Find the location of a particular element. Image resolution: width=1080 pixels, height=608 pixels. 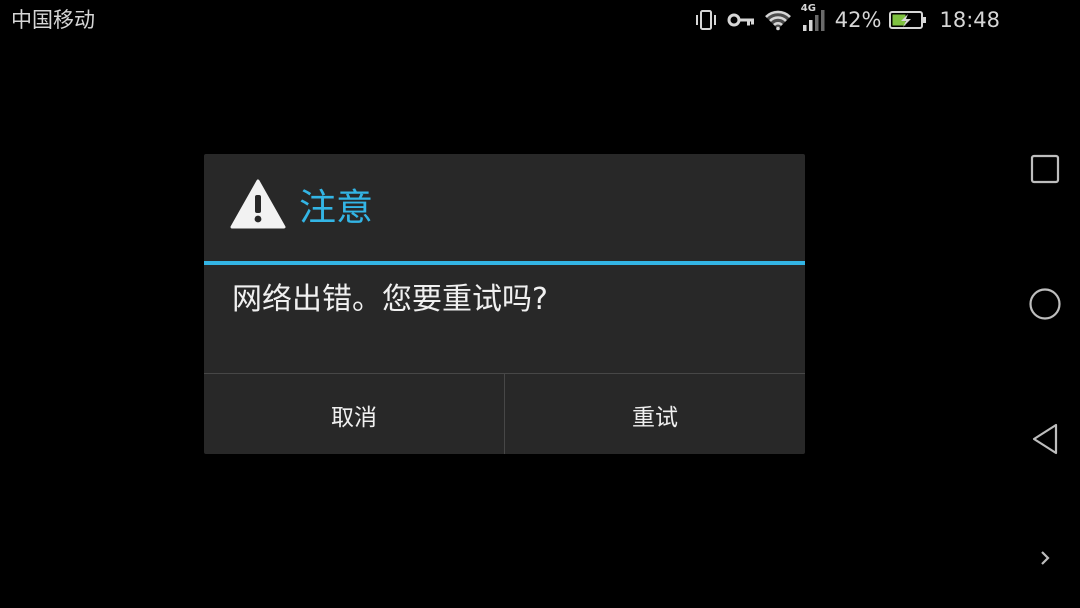

dialog-message: 网络出错。您要重试吗? is located at coordinates (390, 299).